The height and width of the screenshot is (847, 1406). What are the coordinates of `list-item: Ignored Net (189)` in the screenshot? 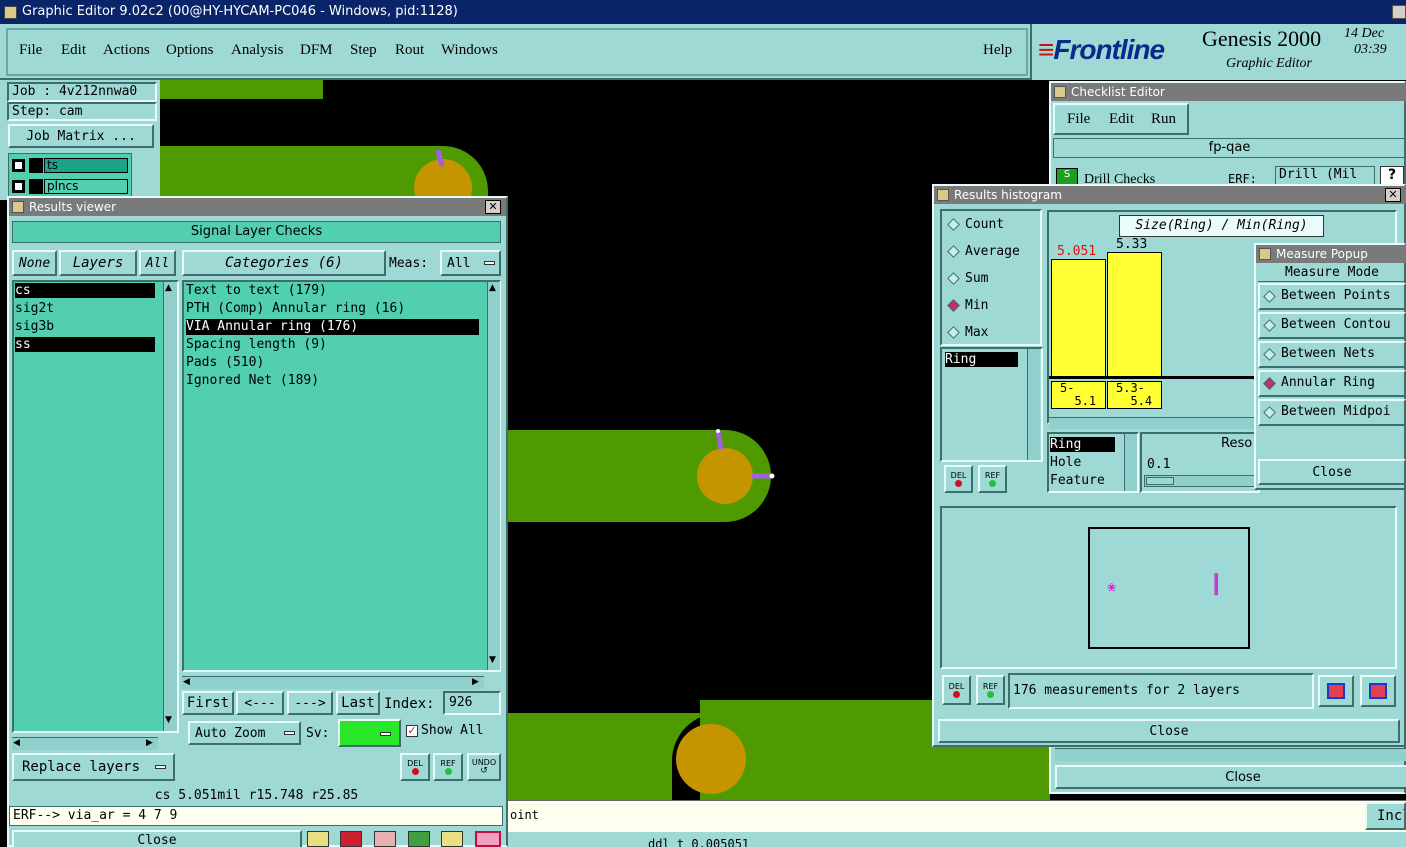 It's located at (252, 381).